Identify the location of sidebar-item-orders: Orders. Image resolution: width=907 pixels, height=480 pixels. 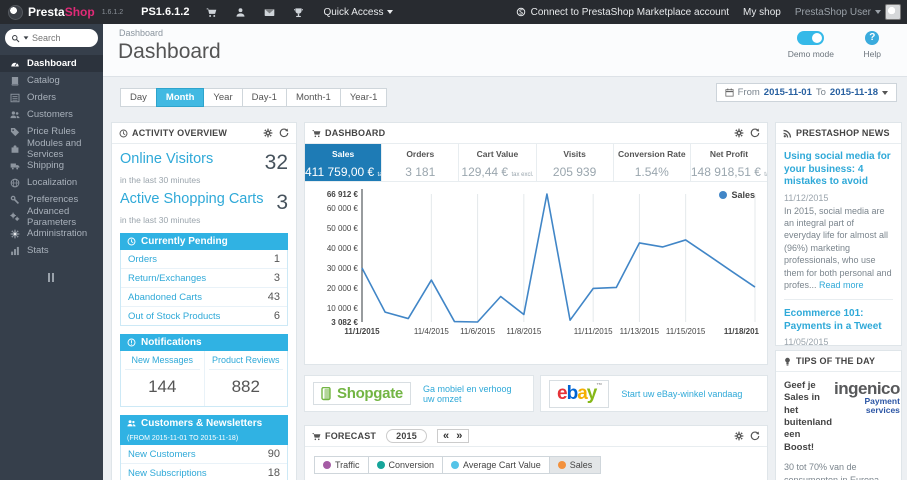
(51, 97).